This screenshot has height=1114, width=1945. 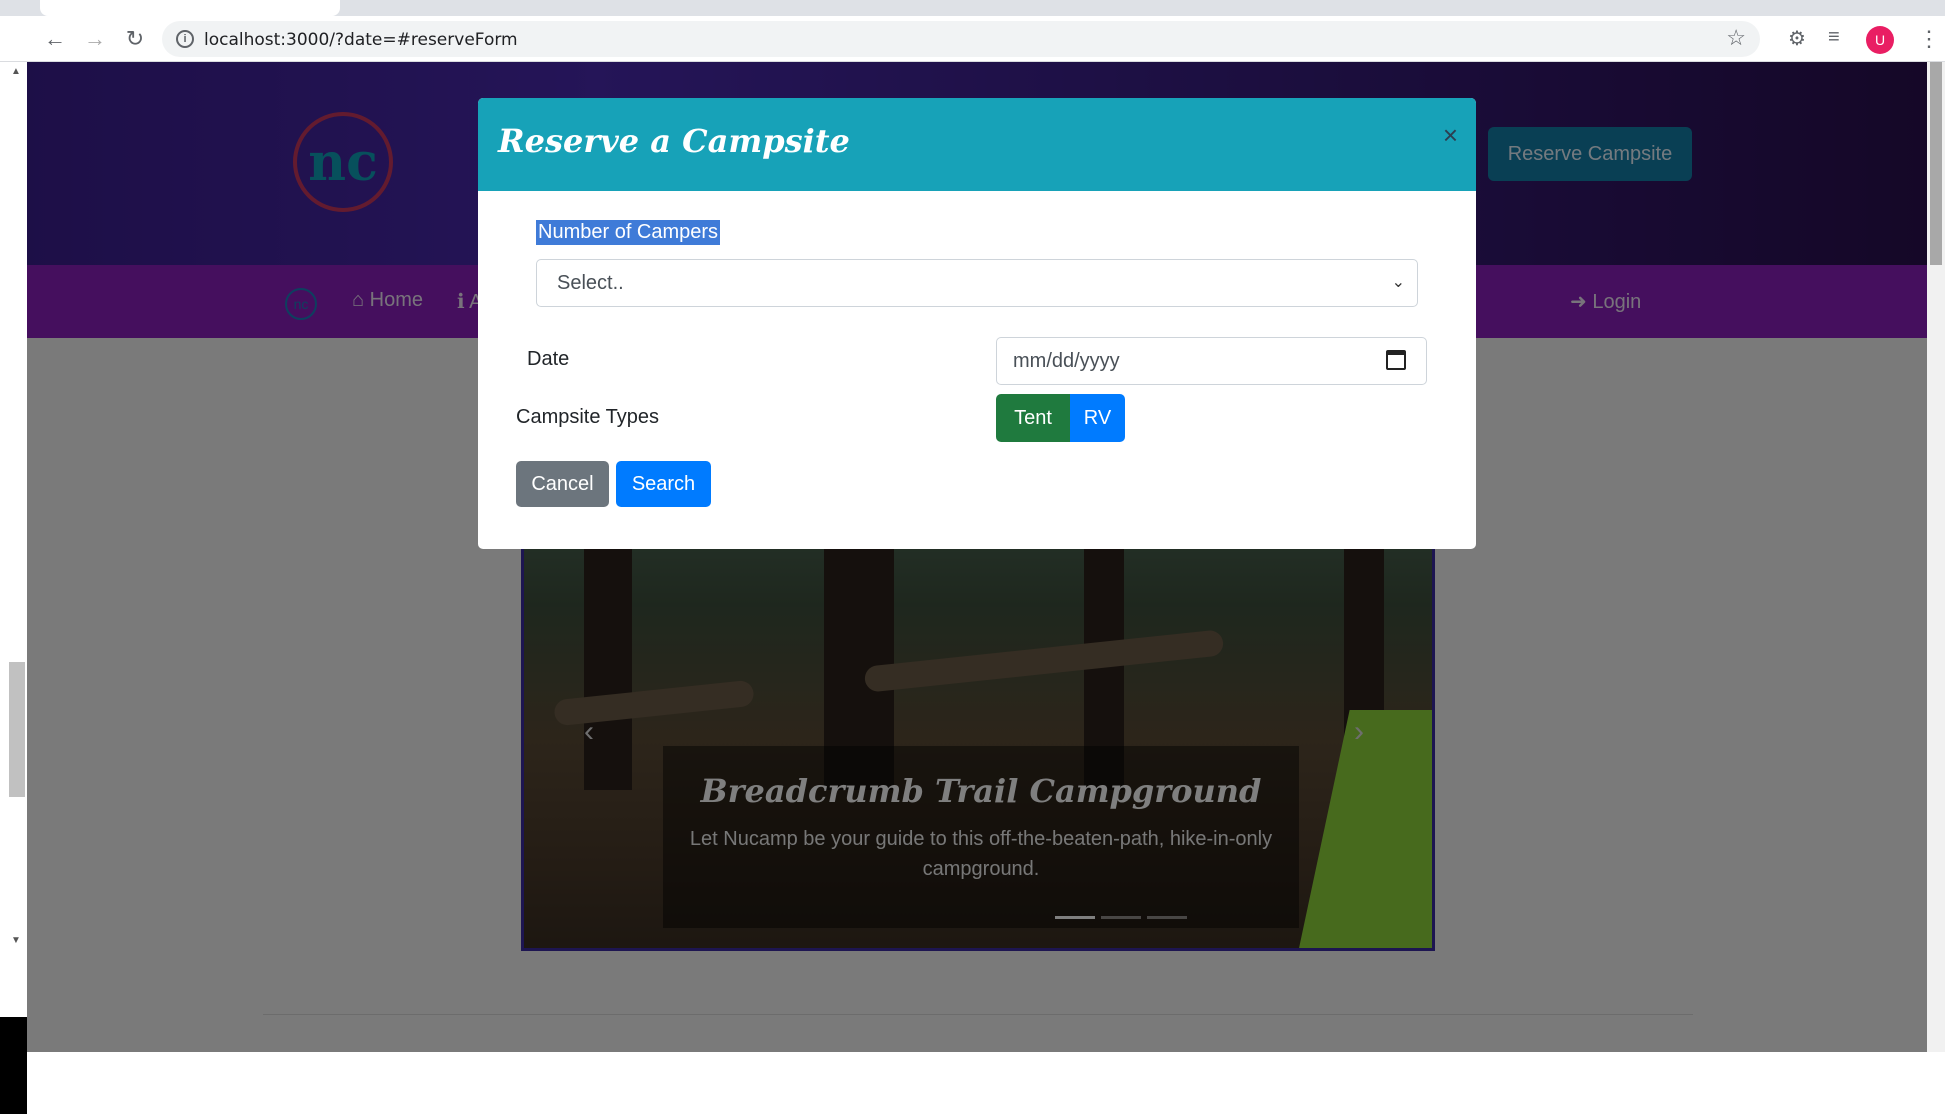 What do you see at coordinates (588, 417) in the screenshot?
I see `campsite-types-label: Campsite Types` at bounding box center [588, 417].